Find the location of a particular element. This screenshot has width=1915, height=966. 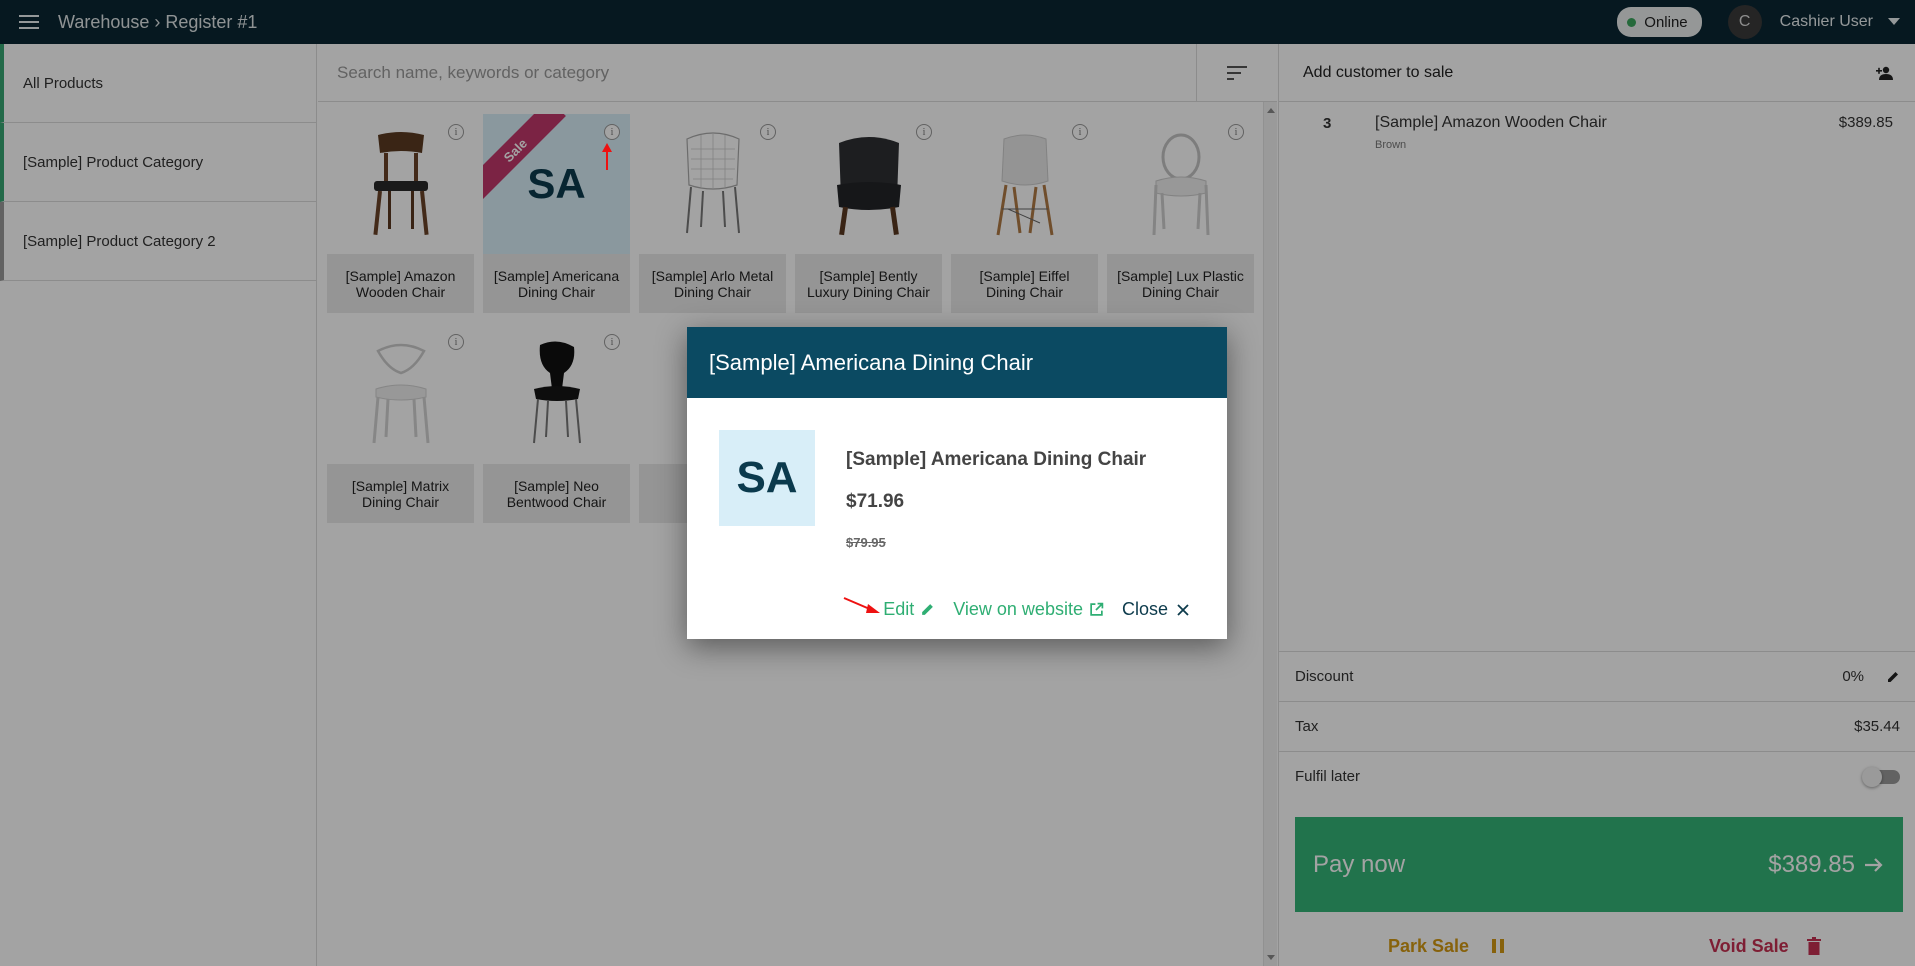

dialog-original-price: $79.95 is located at coordinates (866, 542).